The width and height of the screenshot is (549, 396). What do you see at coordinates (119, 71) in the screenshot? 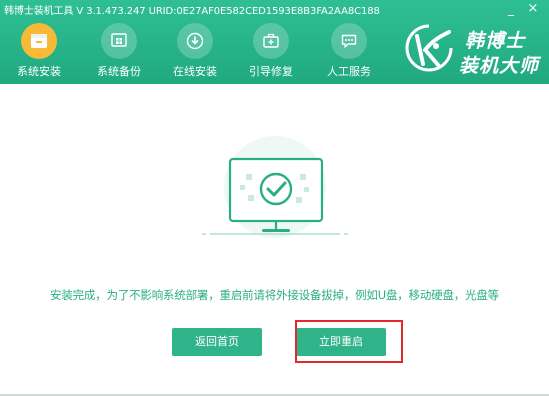
I see `nav-label: 系统备份` at bounding box center [119, 71].